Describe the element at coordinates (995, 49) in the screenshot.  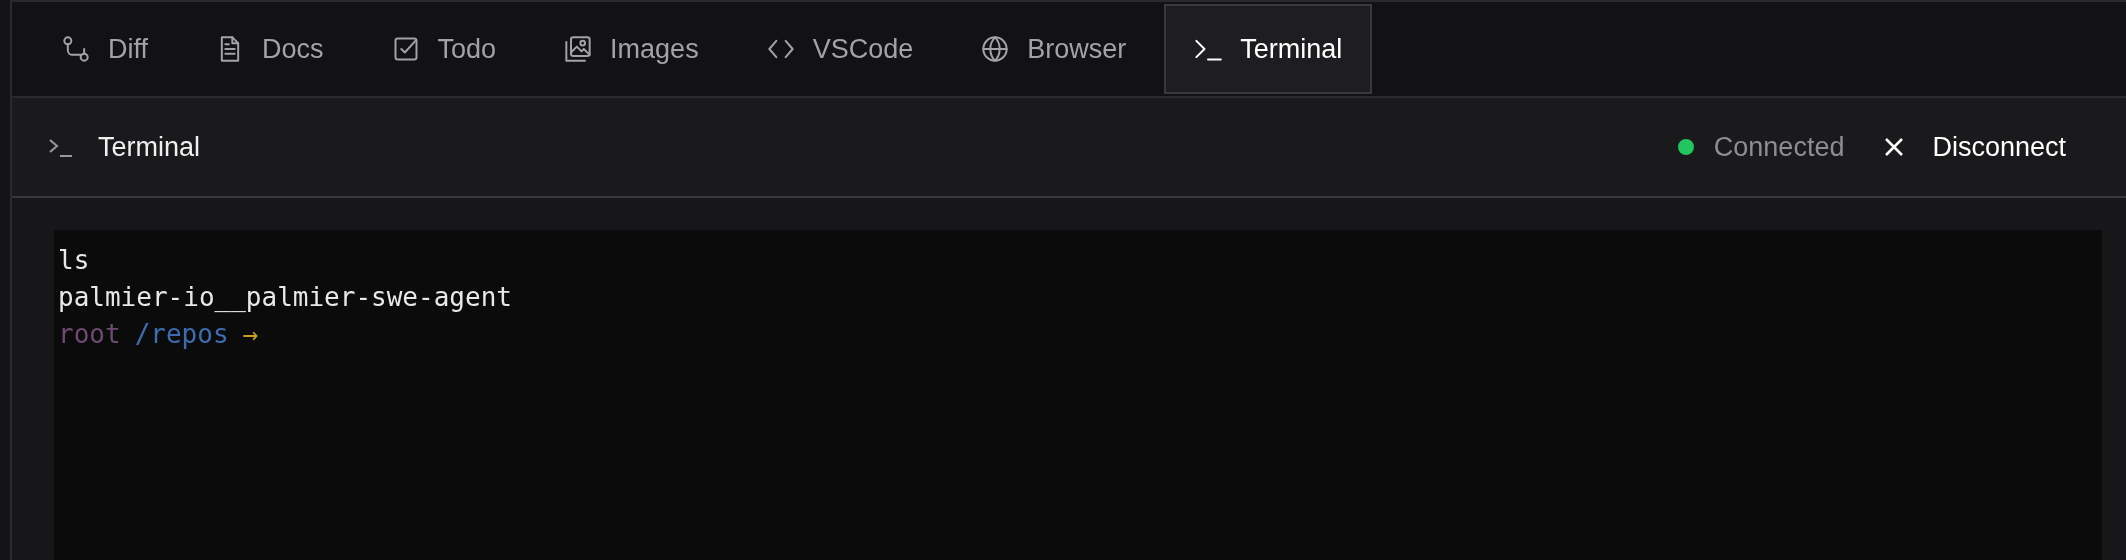
I see `globe-icon` at that location.